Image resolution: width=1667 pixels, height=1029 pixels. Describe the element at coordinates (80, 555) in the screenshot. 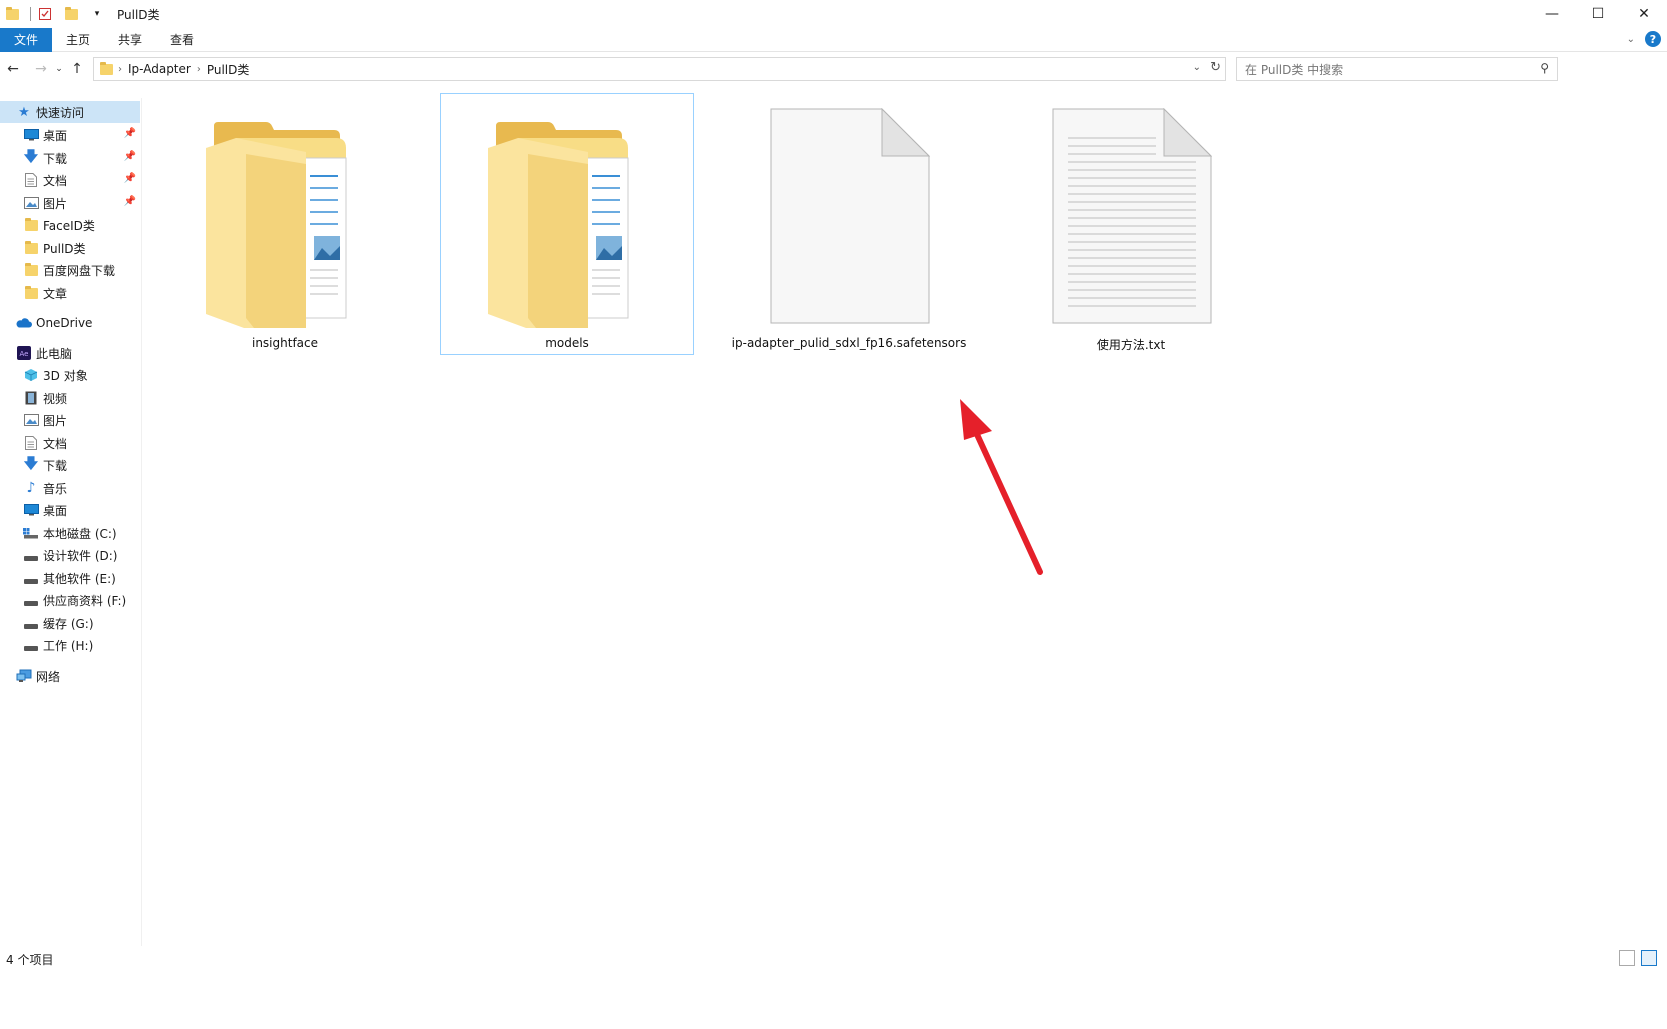

I see `sidebar-item-label: 设计软件 (D:)` at that location.